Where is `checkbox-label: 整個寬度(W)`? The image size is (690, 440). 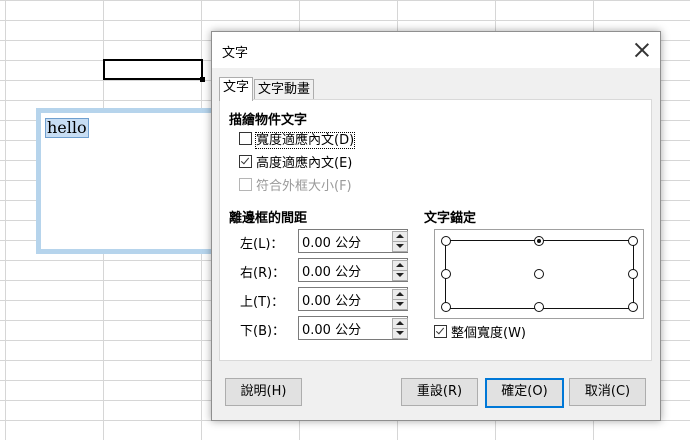 checkbox-label: 整個寬度(W) is located at coordinates (488, 333).